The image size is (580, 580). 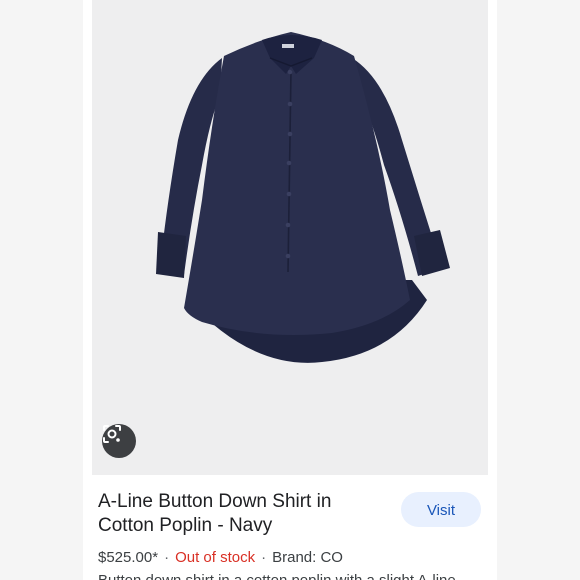 I want to click on lens-glyph-icon, so click(x=112, y=434).